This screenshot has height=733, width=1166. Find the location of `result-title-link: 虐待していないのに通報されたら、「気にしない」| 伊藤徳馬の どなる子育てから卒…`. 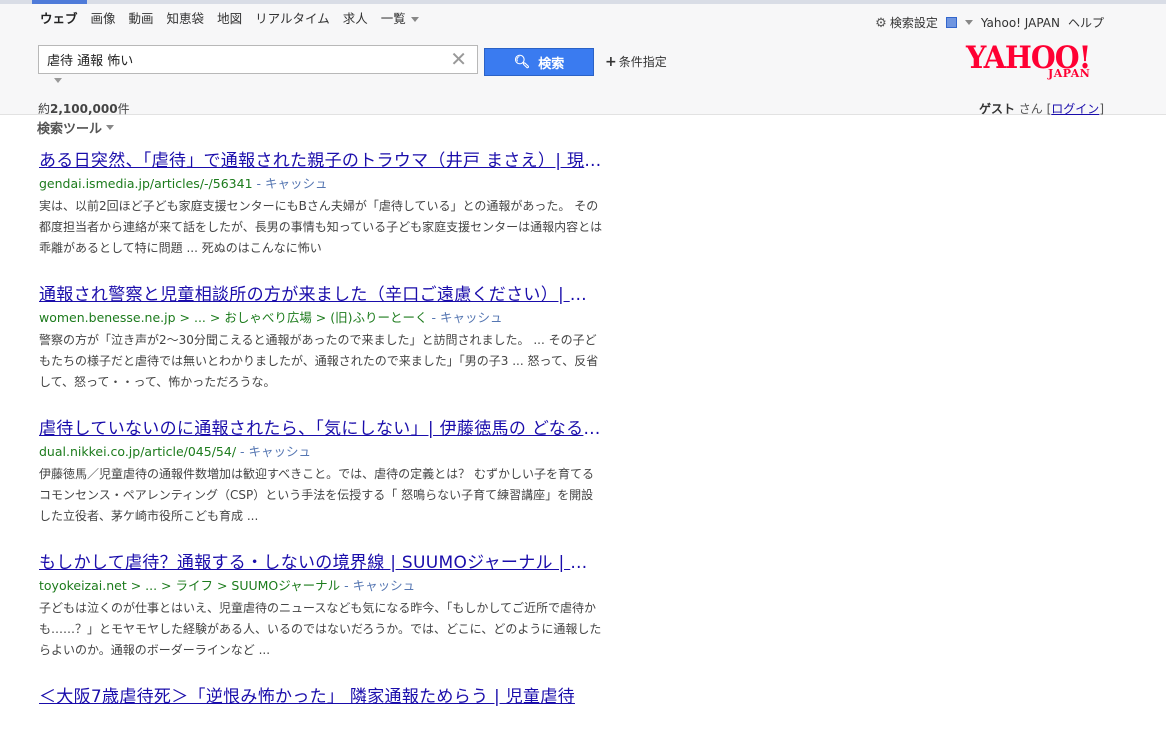

result-title-link: 虐待していないのに通報されたら、「気にしない」| 伊藤徳馬の どなる子育てから卒… is located at coordinates (321, 429).